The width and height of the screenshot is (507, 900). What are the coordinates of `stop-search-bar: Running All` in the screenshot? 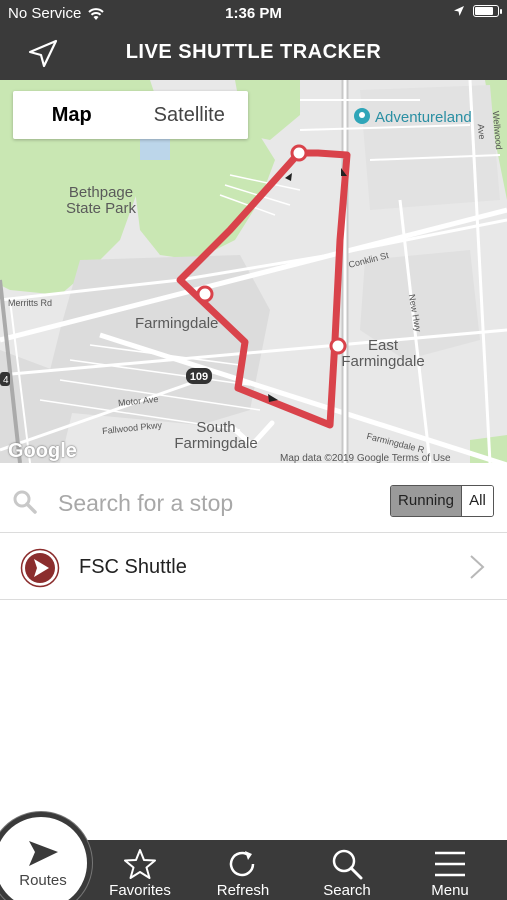 It's located at (253, 503).